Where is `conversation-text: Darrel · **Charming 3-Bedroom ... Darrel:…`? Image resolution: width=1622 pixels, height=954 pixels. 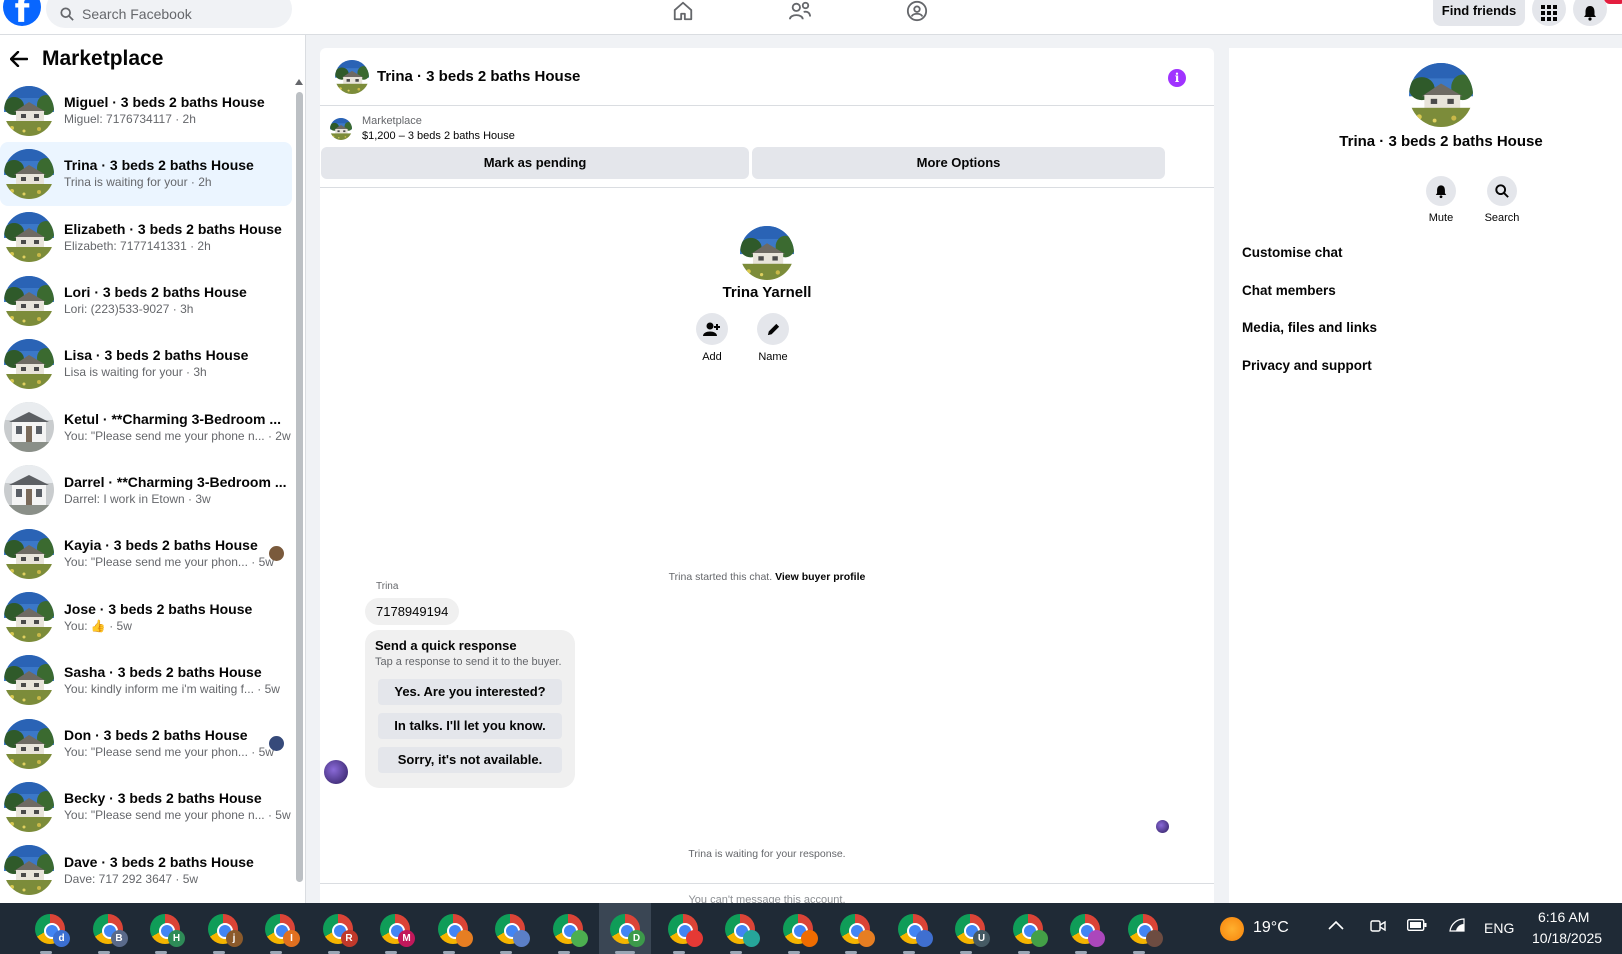 conversation-text: Darrel · **Charming 3-Bedroom ... Darrel:… is located at coordinates (175, 490).